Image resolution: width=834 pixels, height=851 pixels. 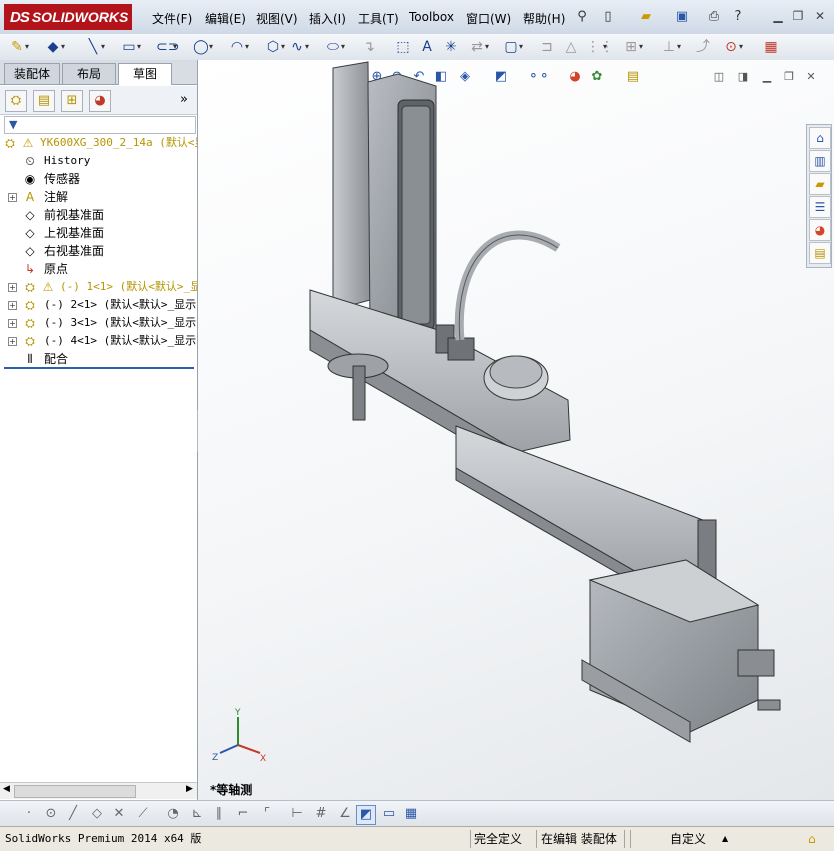 What do you see at coordinates (98, 143) in the screenshot?
I see `tree-root: ⛭ ⚠ YK600XG_300_2_14a (默认<显` at bounding box center [98, 143].